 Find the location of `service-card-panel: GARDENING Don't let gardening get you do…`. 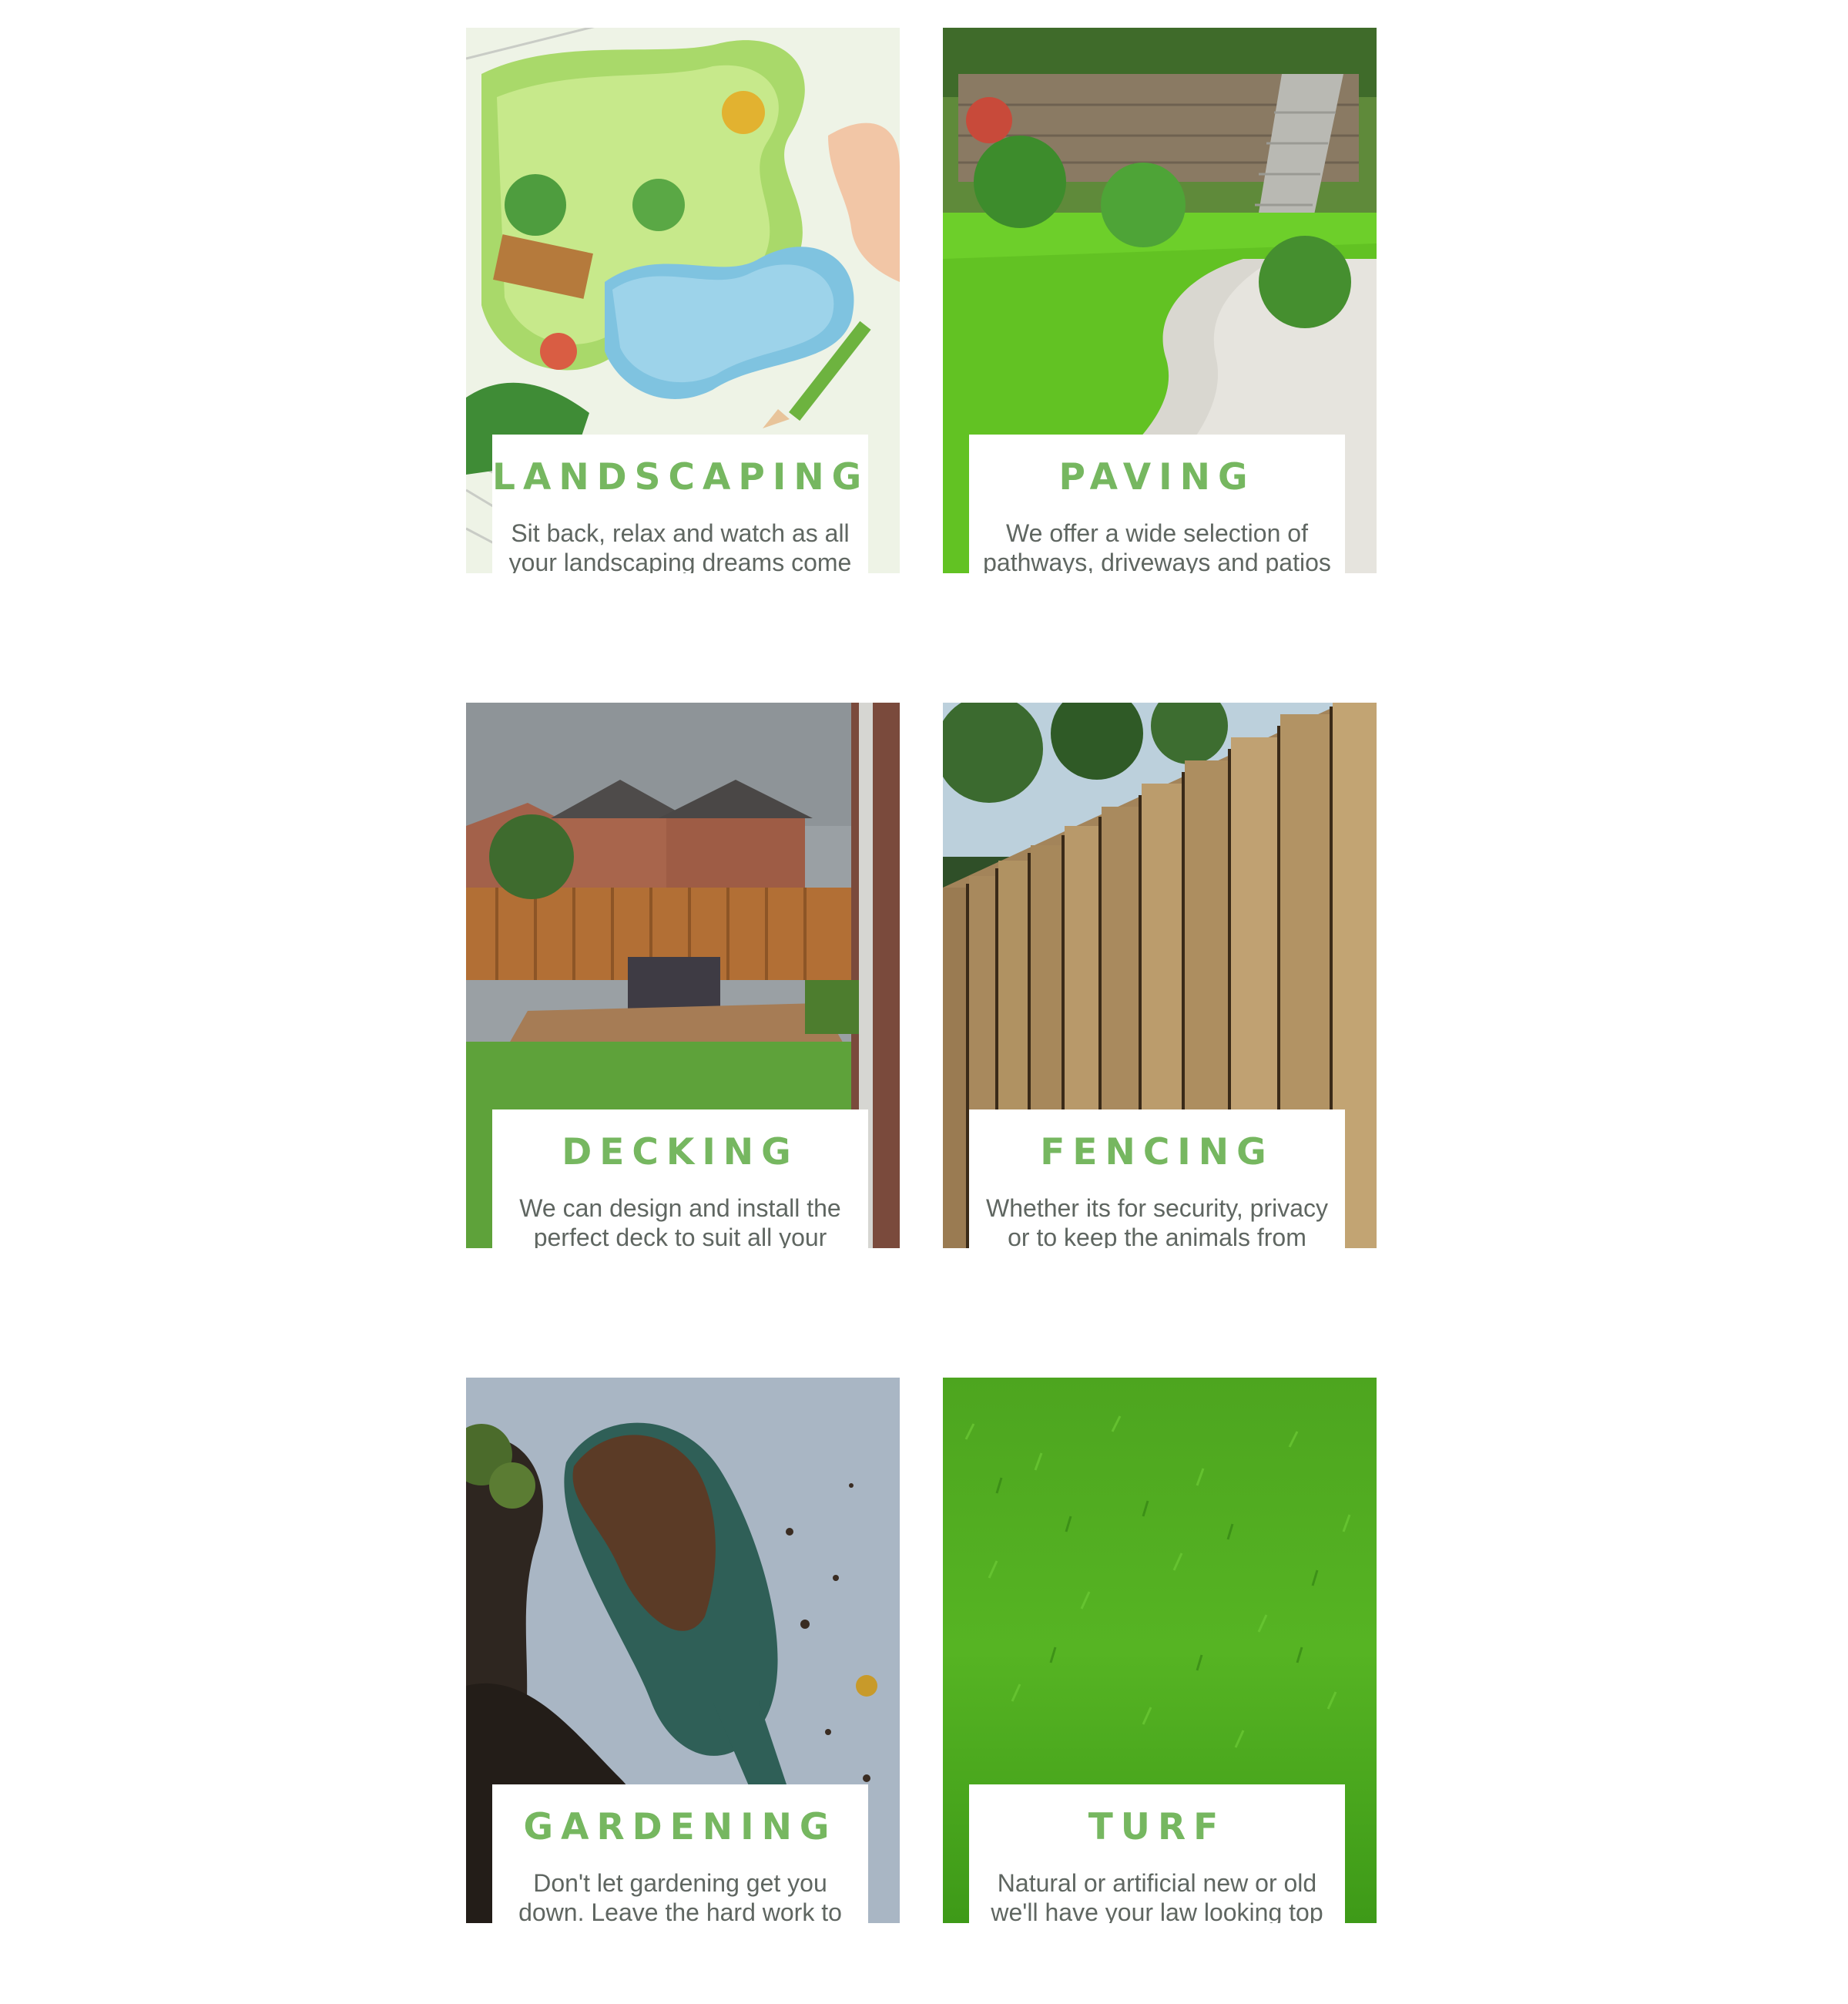

service-card-panel: GARDENING Don't let gardening get you do… is located at coordinates (680, 1853).